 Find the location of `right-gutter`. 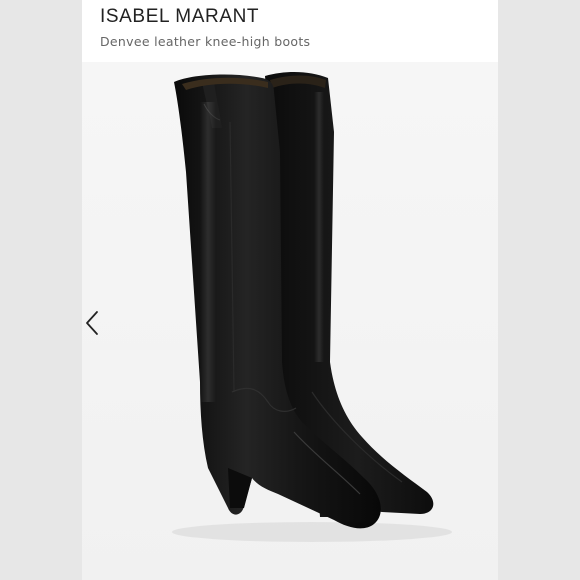

right-gutter is located at coordinates (539, 290).